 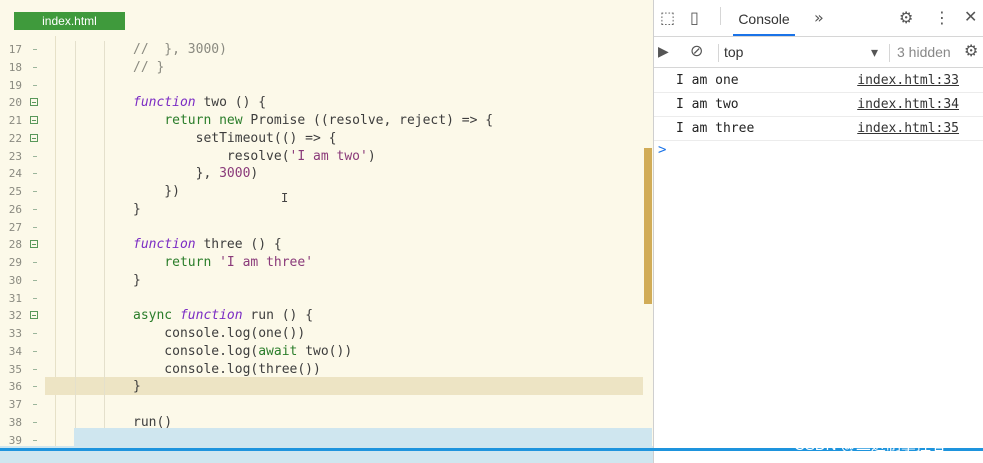 What do you see at coordinates (818, 129) in the screenshot?
I see `console-log-row: I am three index.html:35` at bounding box center [818, 129].